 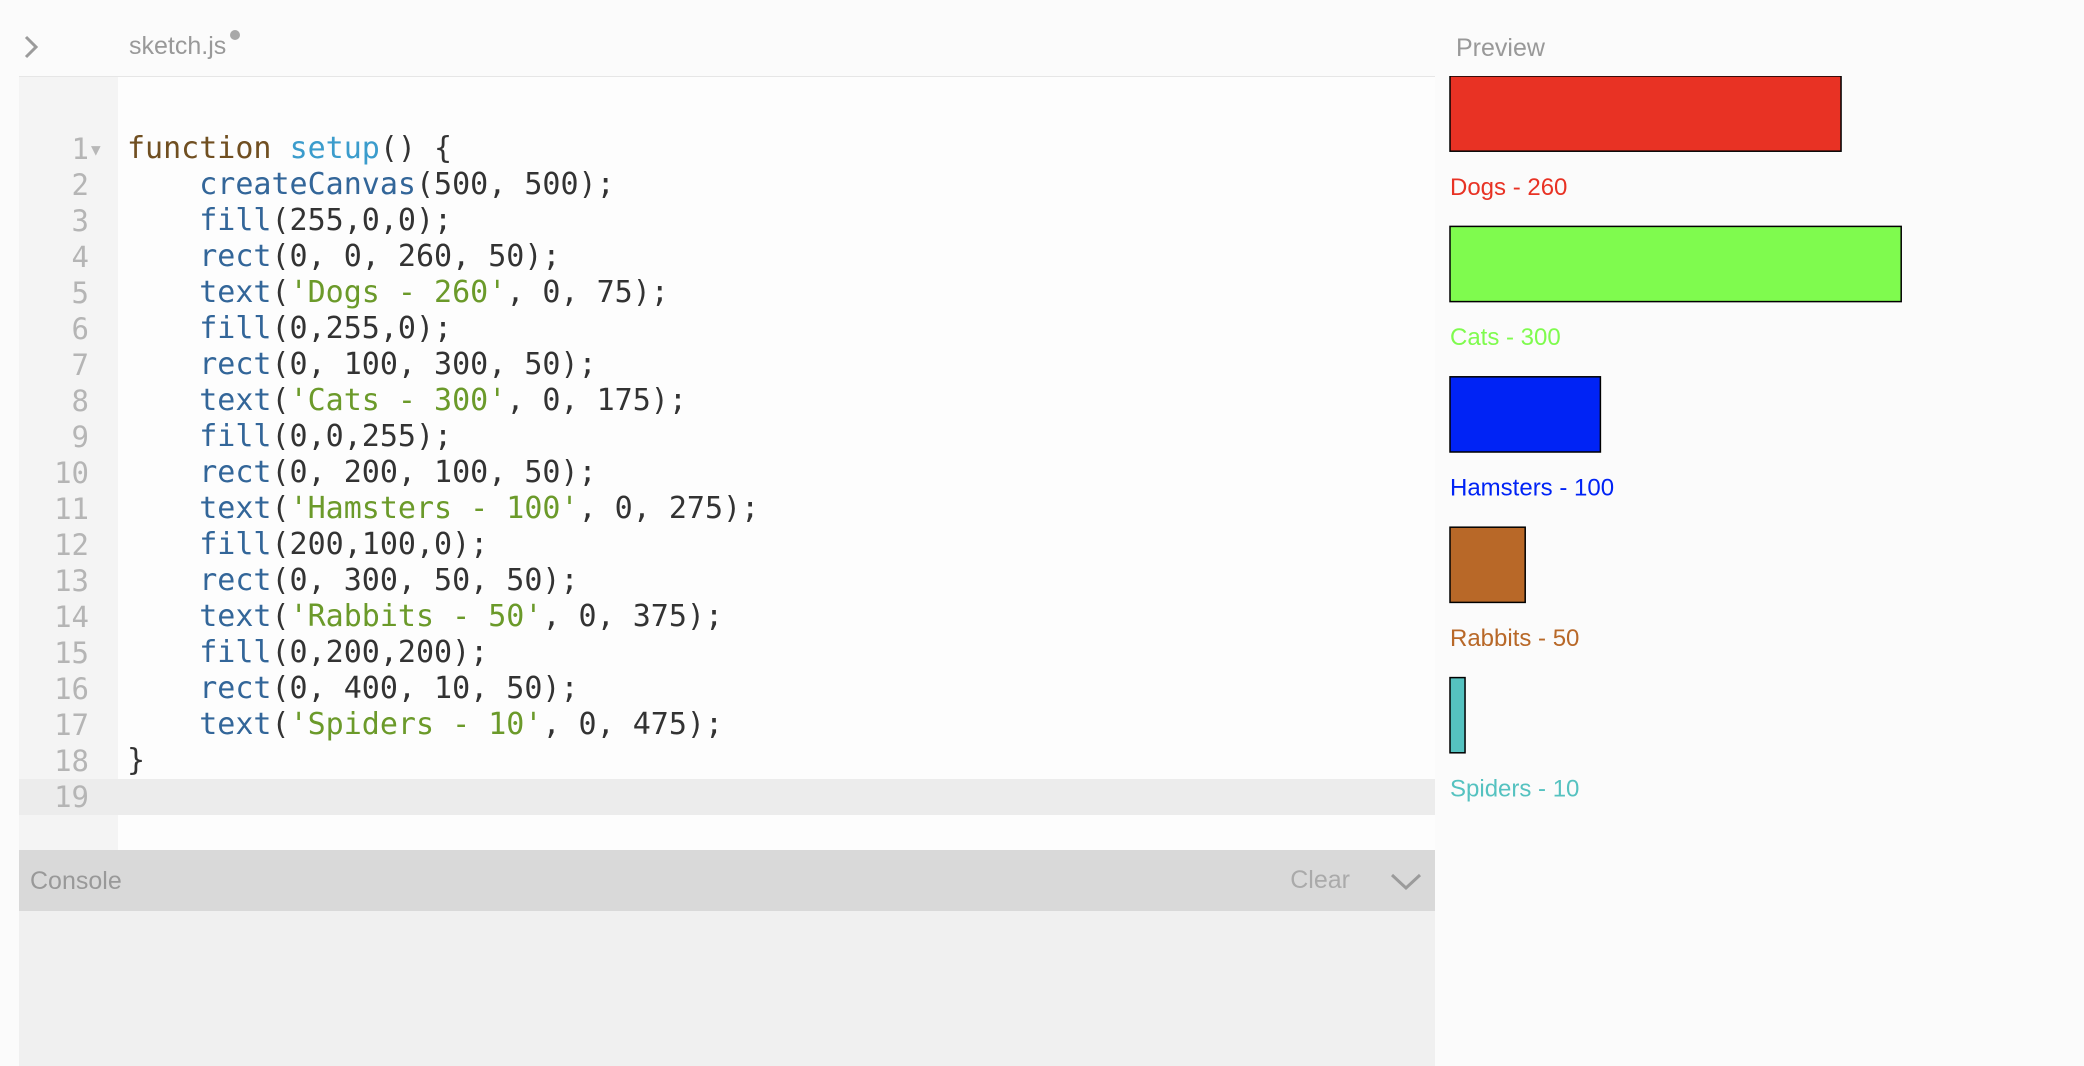 What do you see at coordinates (416, 724) in the screenshot?
I see `code-token: 'Spiders - 10'` at bounding box center [416, 724].